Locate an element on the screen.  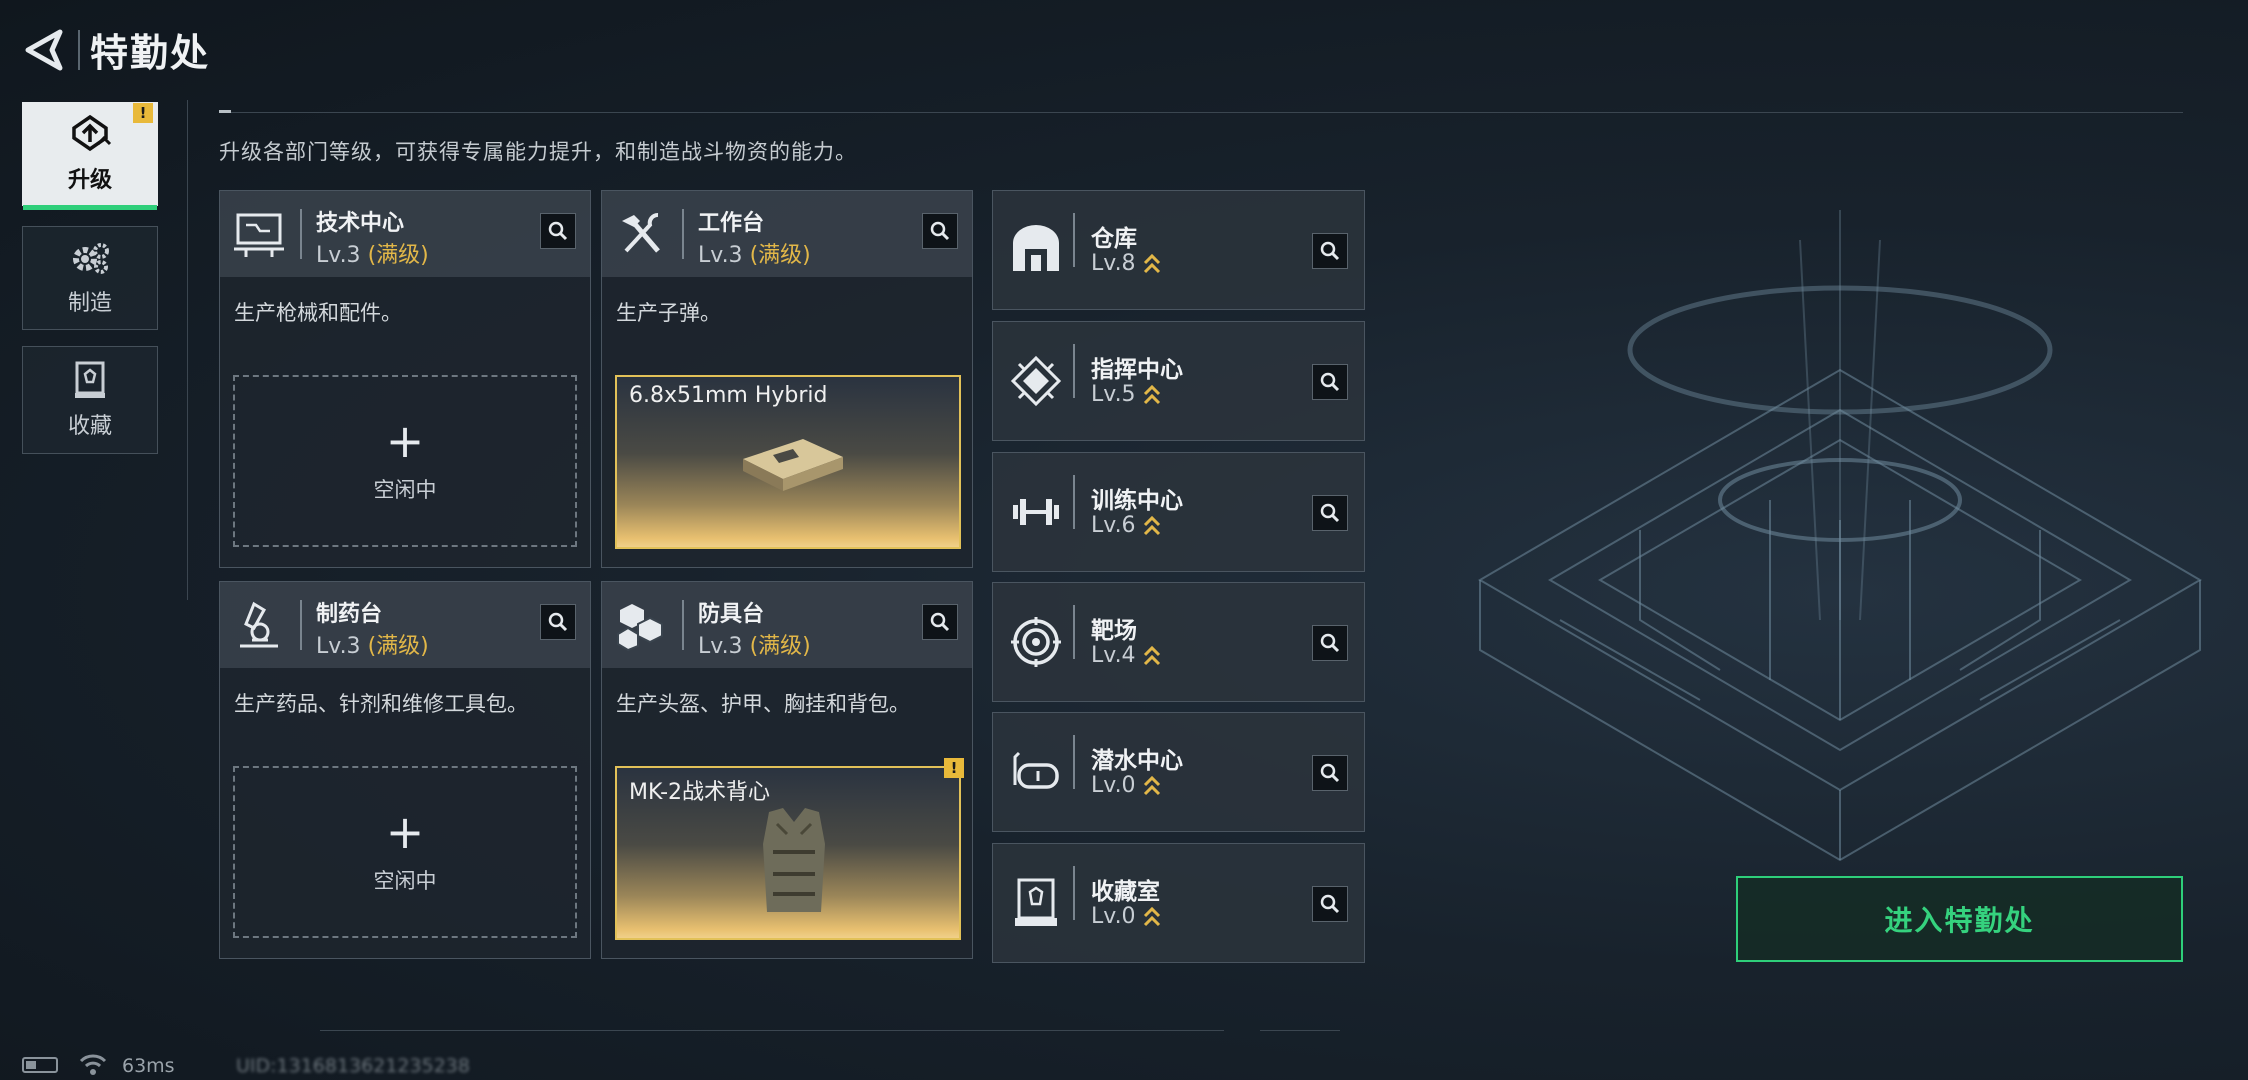
facility-warehouse: 仓库 Lv.8 is located at coordinates (1178, 250).